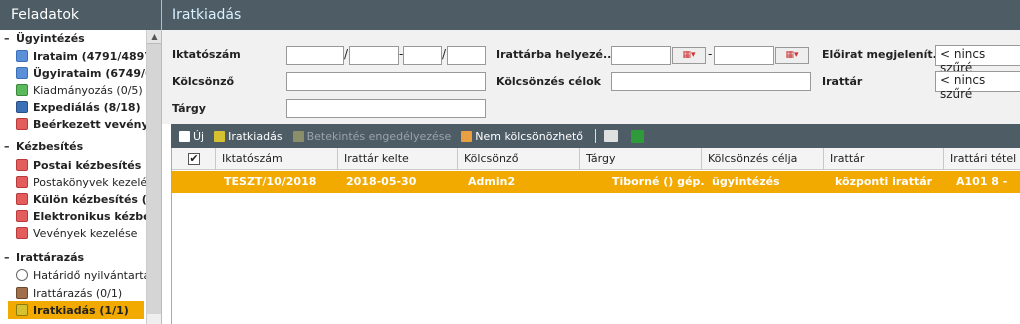 The image size is (1020, 324). Describe the element at coordinates (397, 159) in the screenshot. I see `column-header-irattar-kelte: Irattár kelte` at that location.